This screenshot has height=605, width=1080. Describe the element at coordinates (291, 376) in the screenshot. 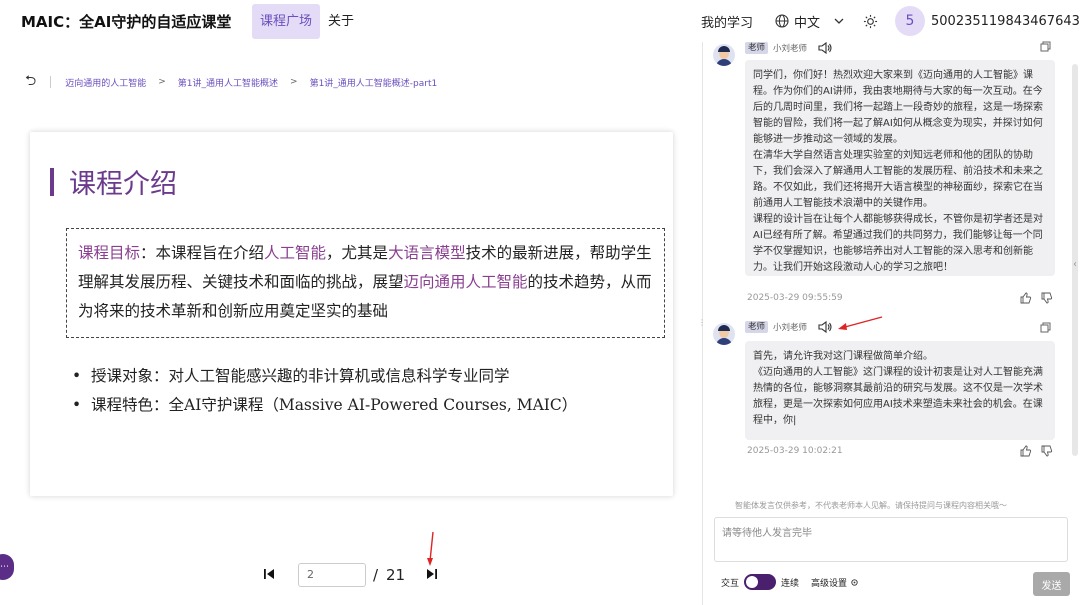

I see `bullet-item: • 授课对象：对人工智能感兴趣的非计算机或信息科学专业同学` at that location.